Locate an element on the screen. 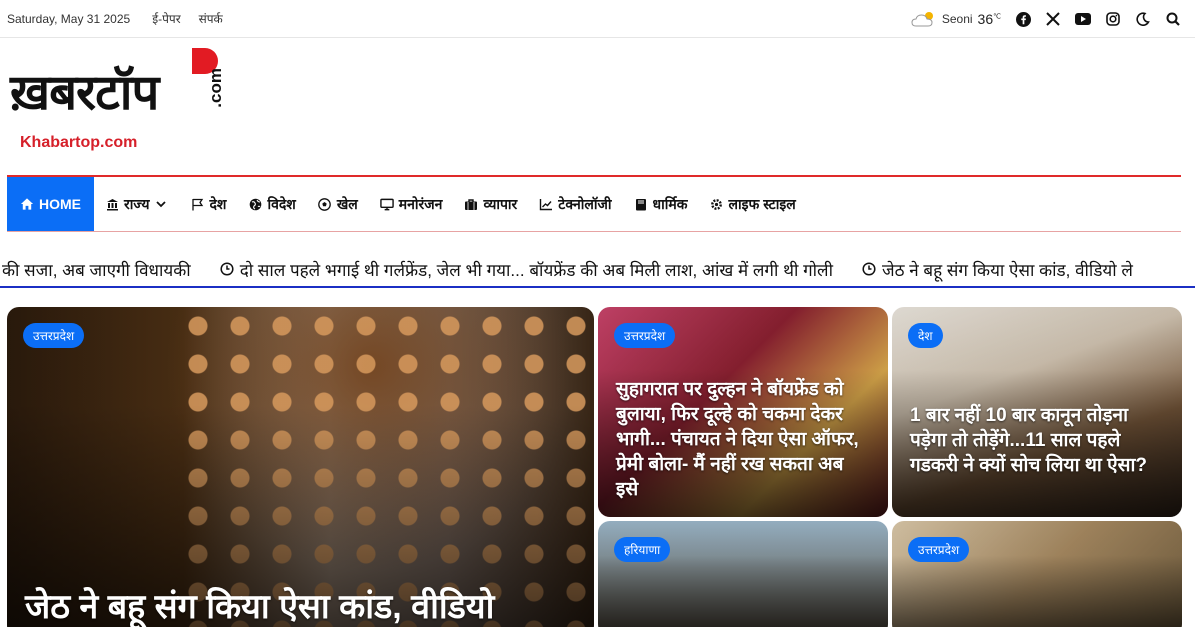  football-icon is located at coordinates (325, 204).